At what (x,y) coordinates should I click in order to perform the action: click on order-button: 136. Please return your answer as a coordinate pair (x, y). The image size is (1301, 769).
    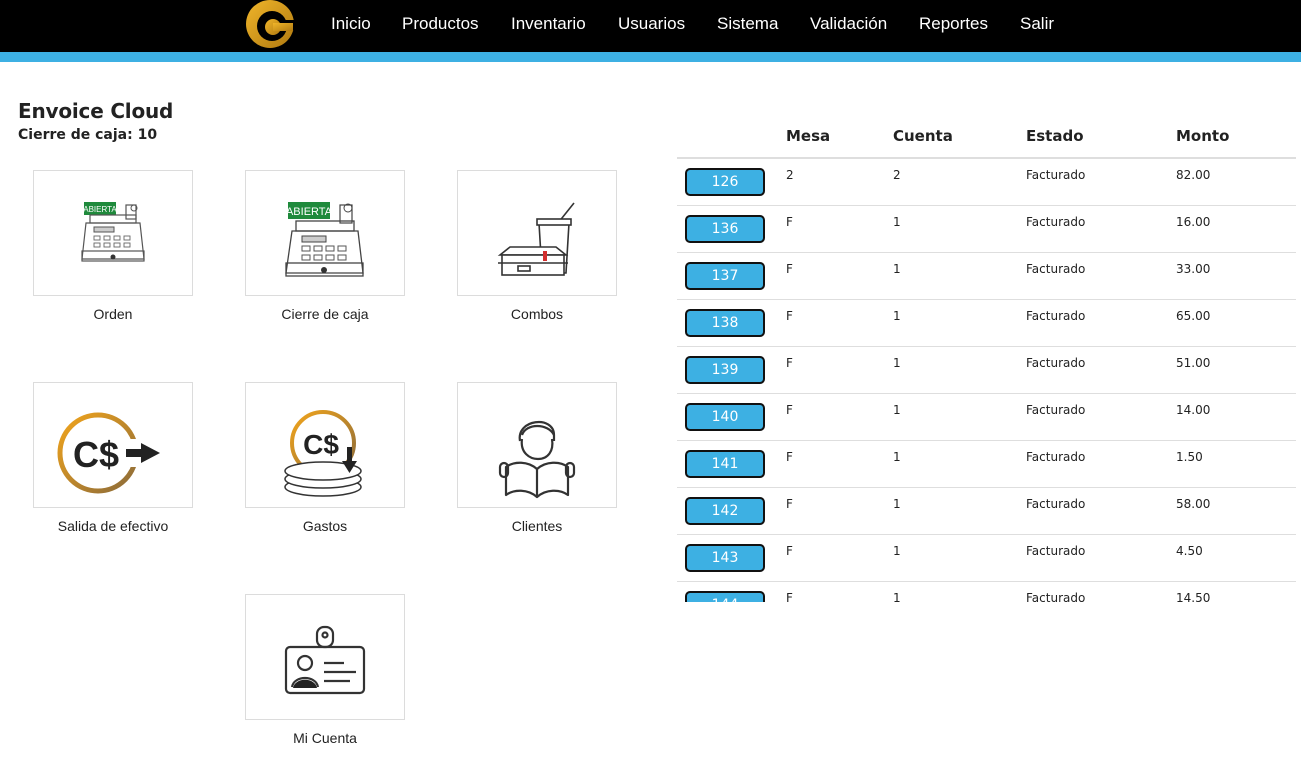
    Looking at the image, I should click on (725, 229).